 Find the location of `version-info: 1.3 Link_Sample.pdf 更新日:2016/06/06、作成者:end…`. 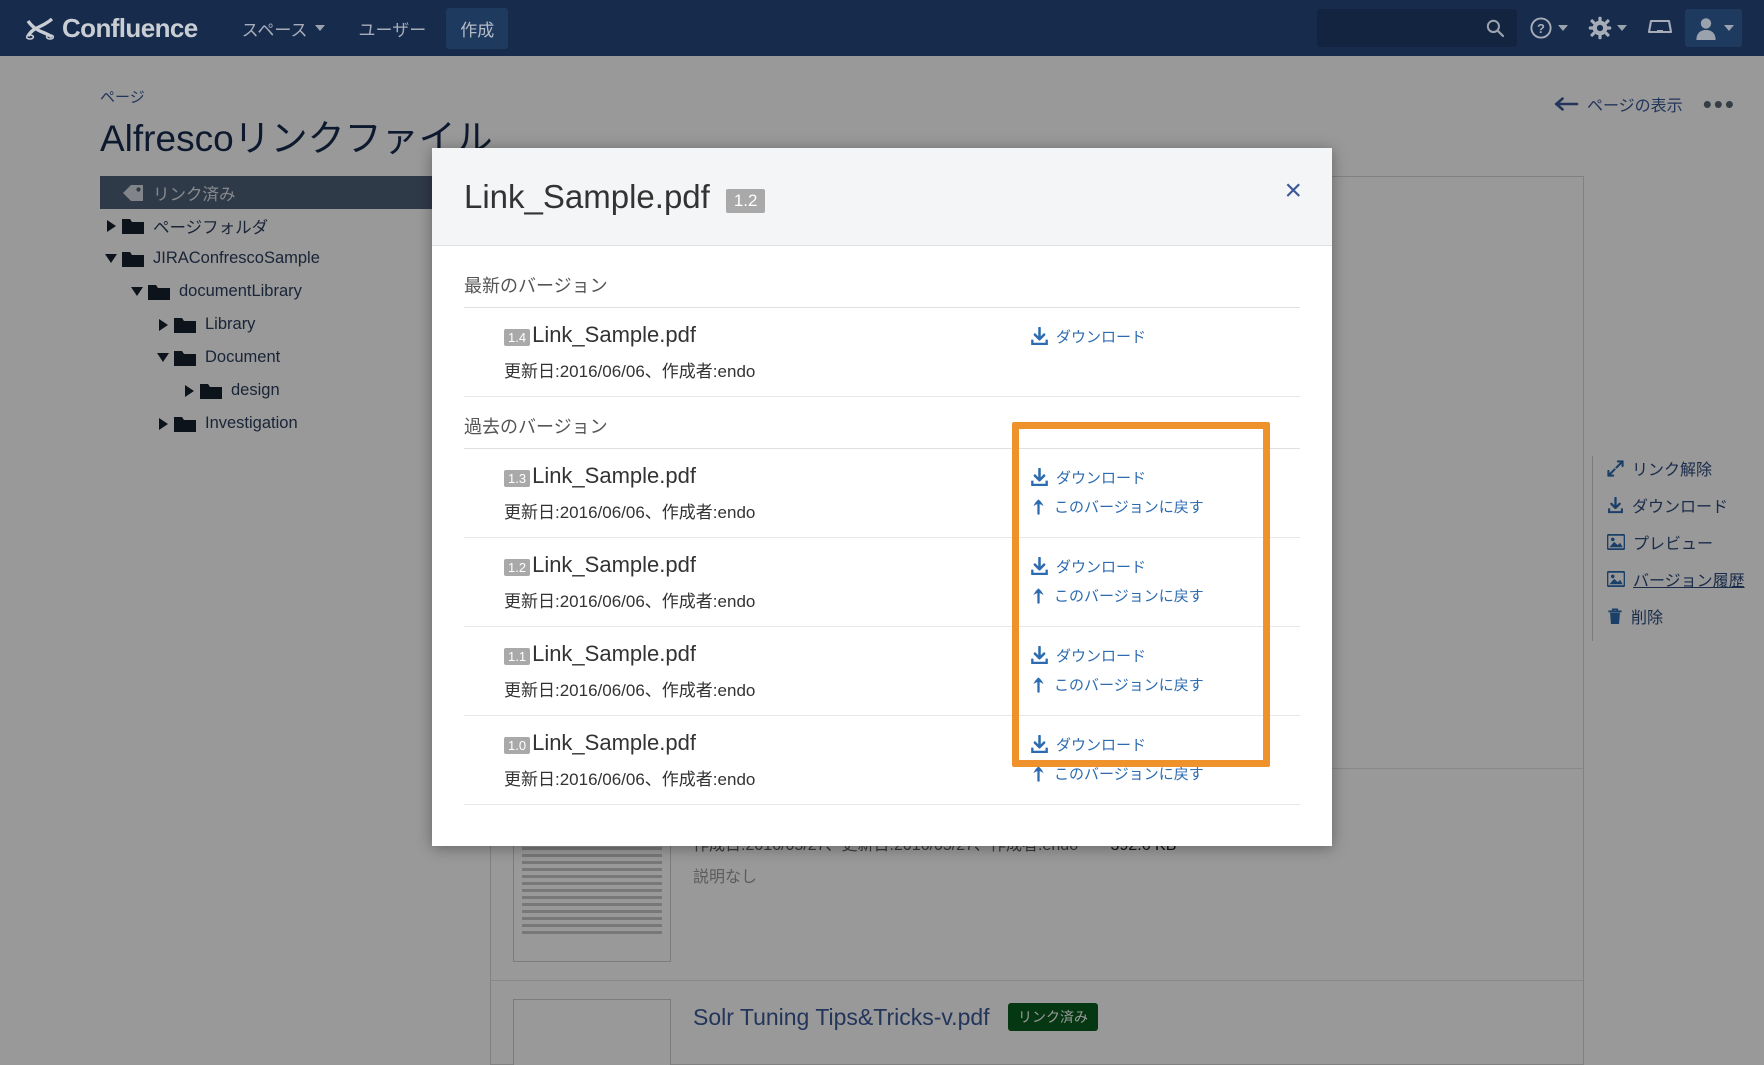

version-info: 1.3 Link_Sample.pdf 更新日:2016/06/06、作成者:end… is located at coordinates (767, 493).